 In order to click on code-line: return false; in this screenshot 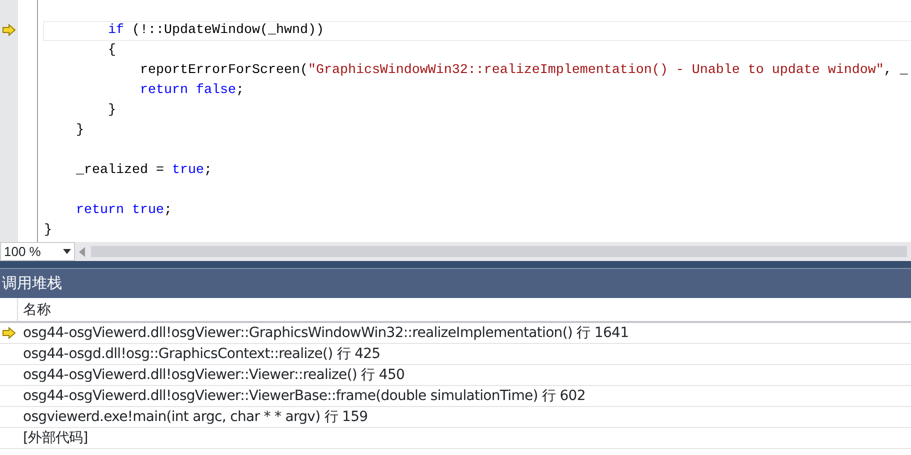, I will do `click(191, 91)`.